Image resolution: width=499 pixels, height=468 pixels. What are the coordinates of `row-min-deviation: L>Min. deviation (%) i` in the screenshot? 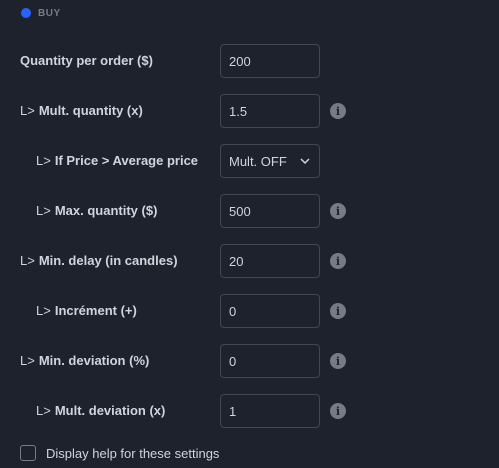 It's located at (249, 361).